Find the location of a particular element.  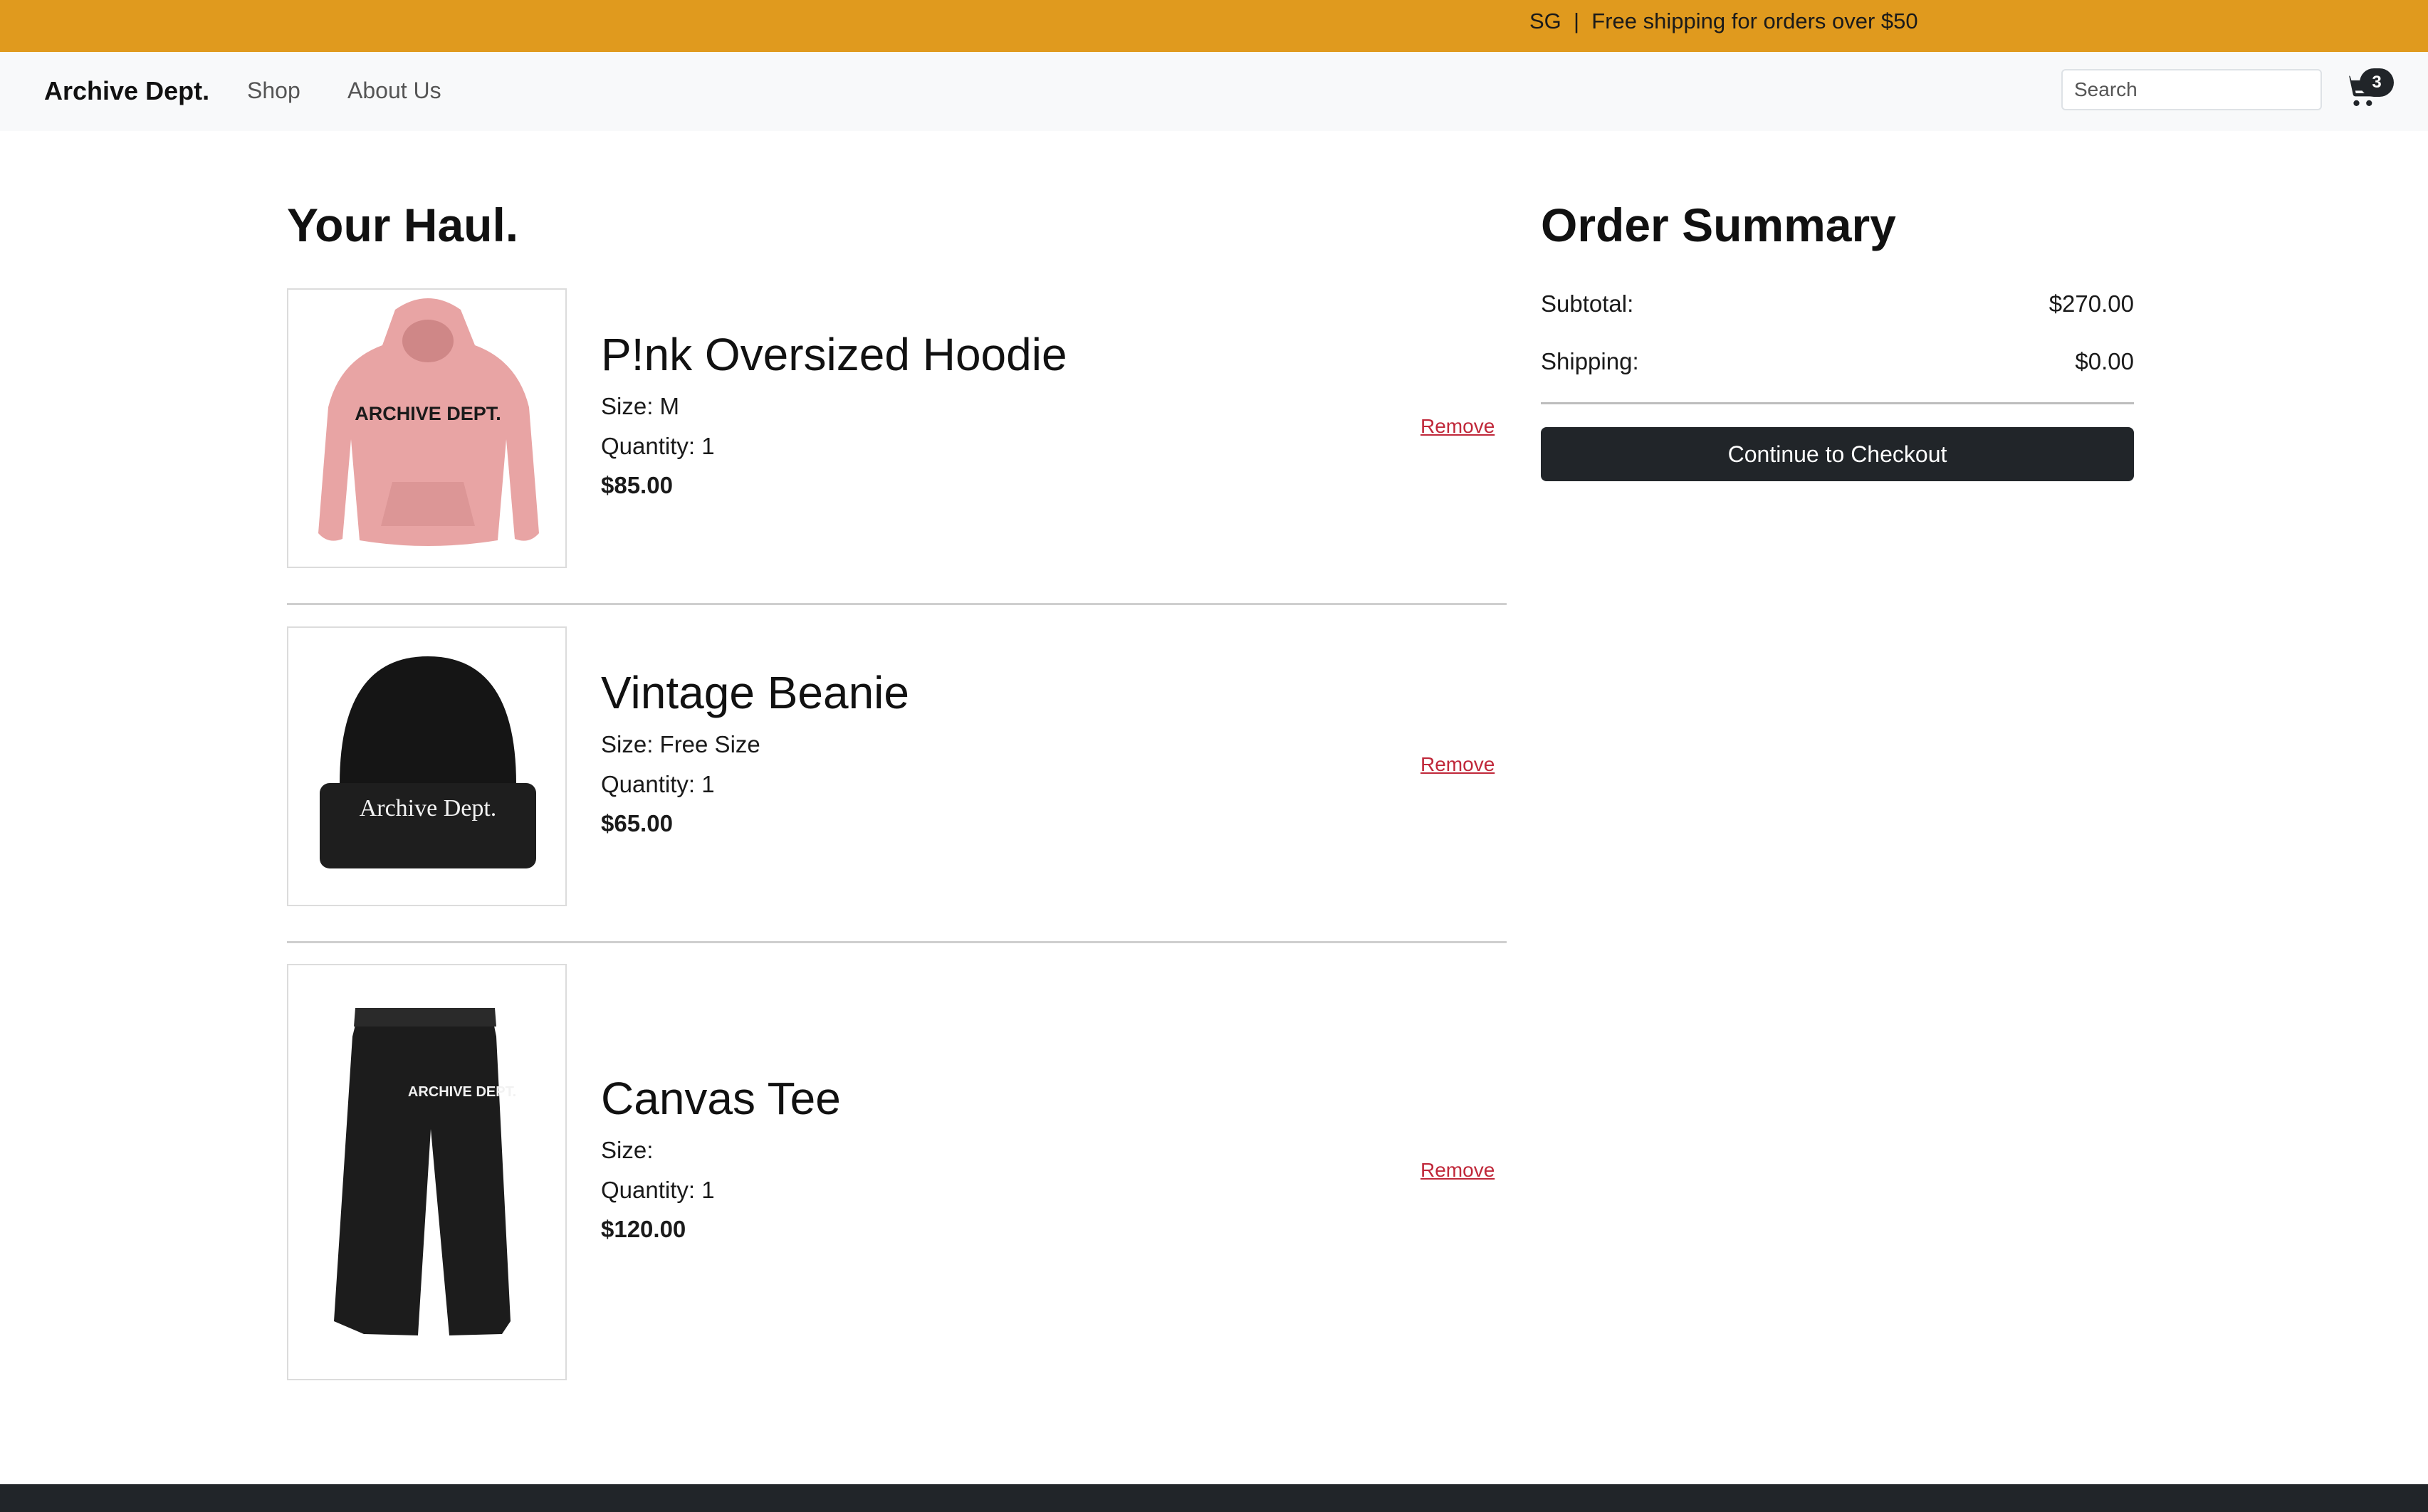

shipping-value: $0.00 is located at coordinates (2104, 361).